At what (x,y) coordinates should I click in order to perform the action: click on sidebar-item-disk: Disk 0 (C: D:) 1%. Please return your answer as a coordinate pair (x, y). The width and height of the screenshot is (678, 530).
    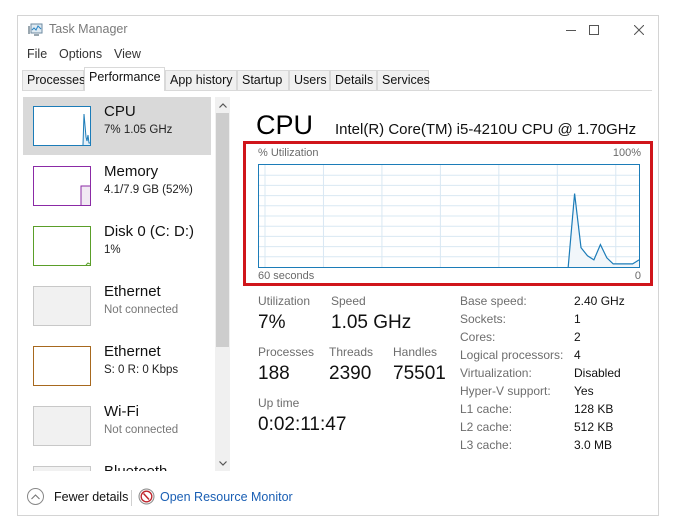
    Looking at the image, I should click on (117, 246).